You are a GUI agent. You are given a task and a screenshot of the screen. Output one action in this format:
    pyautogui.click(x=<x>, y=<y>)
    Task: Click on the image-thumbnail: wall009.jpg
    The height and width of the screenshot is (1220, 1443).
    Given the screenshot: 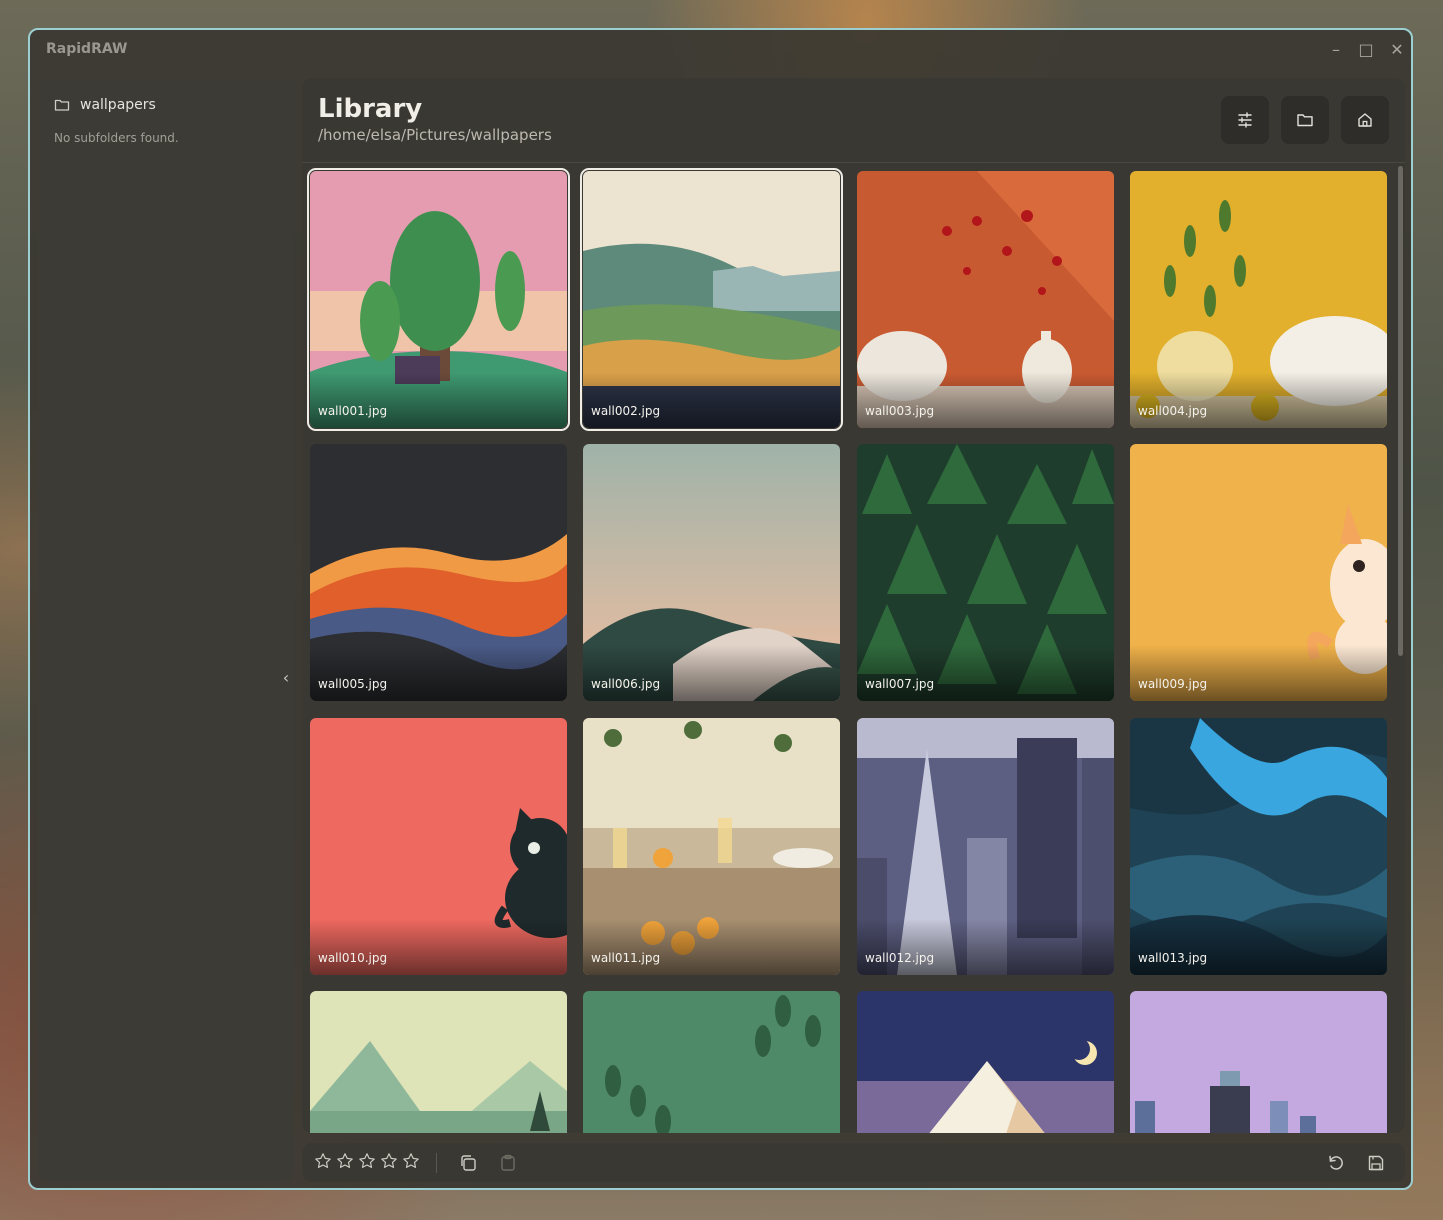 What is the action you would take?
    pyautogui.click(x=1258, y=572)
    